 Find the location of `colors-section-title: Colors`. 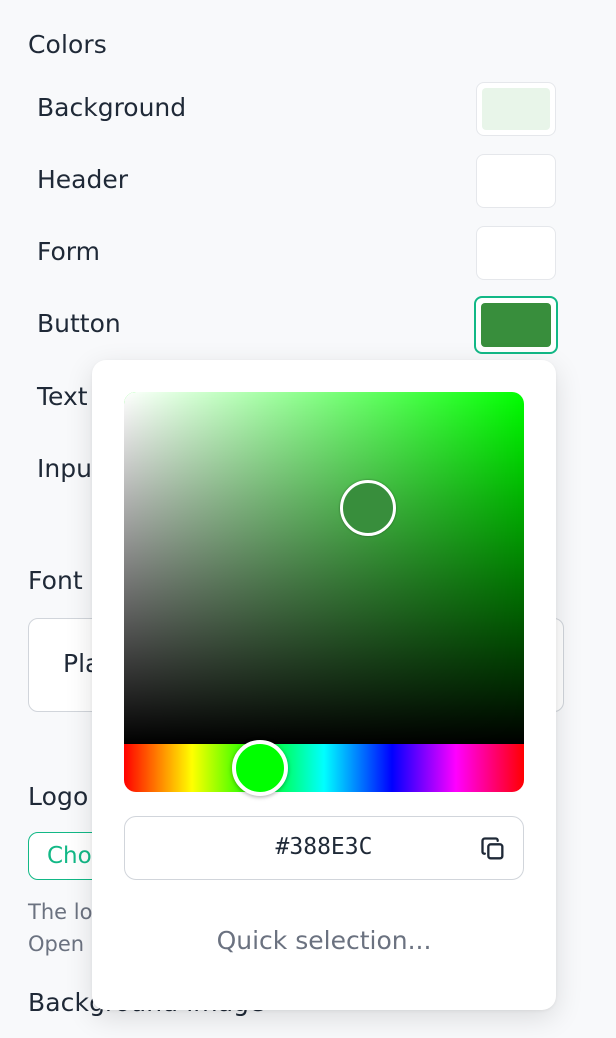

colors-section-title: Colors is located at coordinates (67, 44).